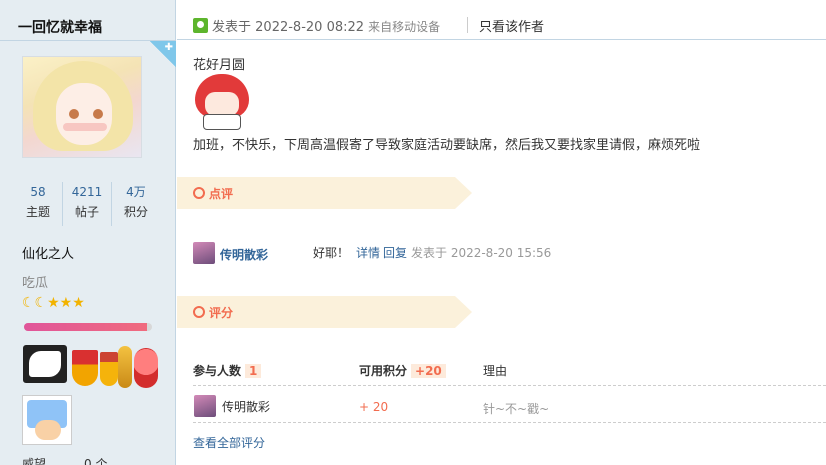 Image resolution: width=826 pixels, height=465 pixels. Describe the element at coordinates (395, 252) in the screenshot. I see `comment-reply-link: 回复` at that location.